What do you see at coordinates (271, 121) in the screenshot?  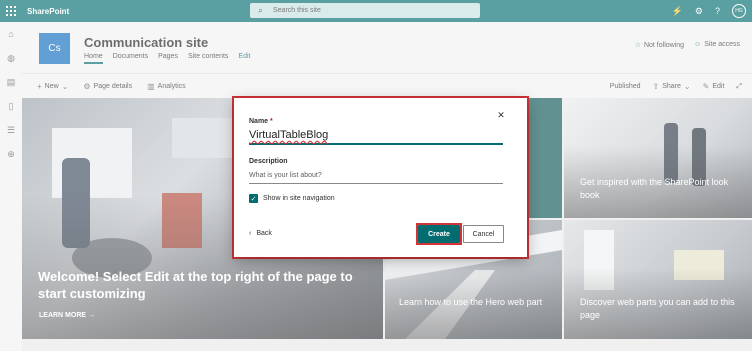 I see `required-mark: *` at bounding box center [271, 121].